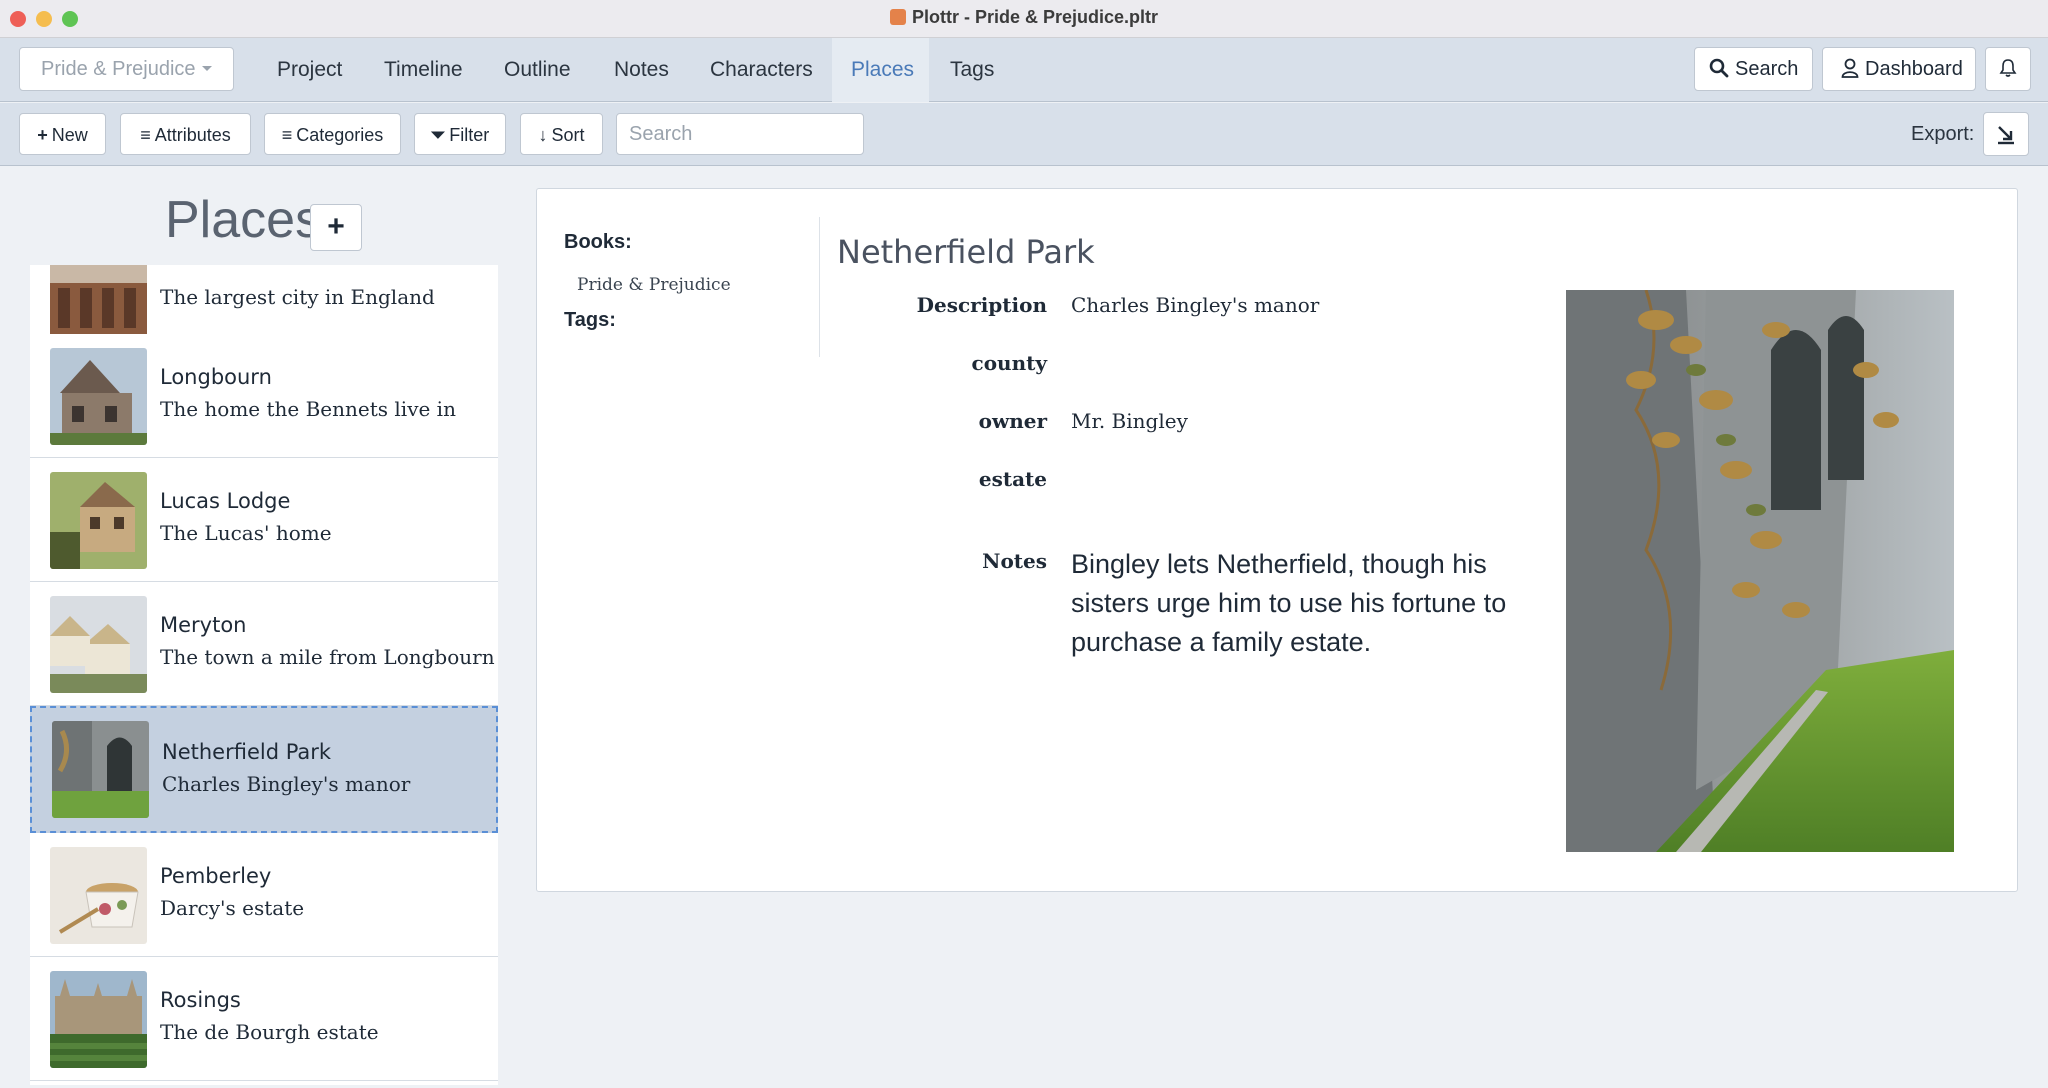 The height and width of the screenshot is (1088, 2048). Describe the element at coordinates (981, 305) in the screenshot. I see `attribute-label-description: Description` at that location.